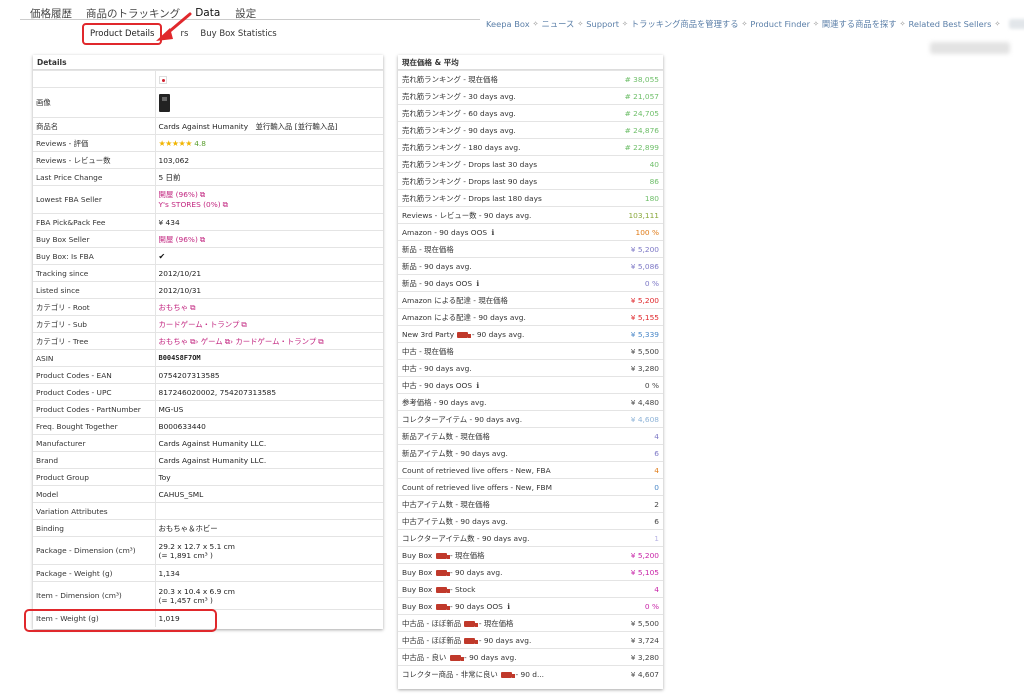 The width and height of the screenshot is (1024, 698). What do you see at coordinates (602, 24) in the screenshot?
I see `nav-support: Support` at bounding box center [602, 24].